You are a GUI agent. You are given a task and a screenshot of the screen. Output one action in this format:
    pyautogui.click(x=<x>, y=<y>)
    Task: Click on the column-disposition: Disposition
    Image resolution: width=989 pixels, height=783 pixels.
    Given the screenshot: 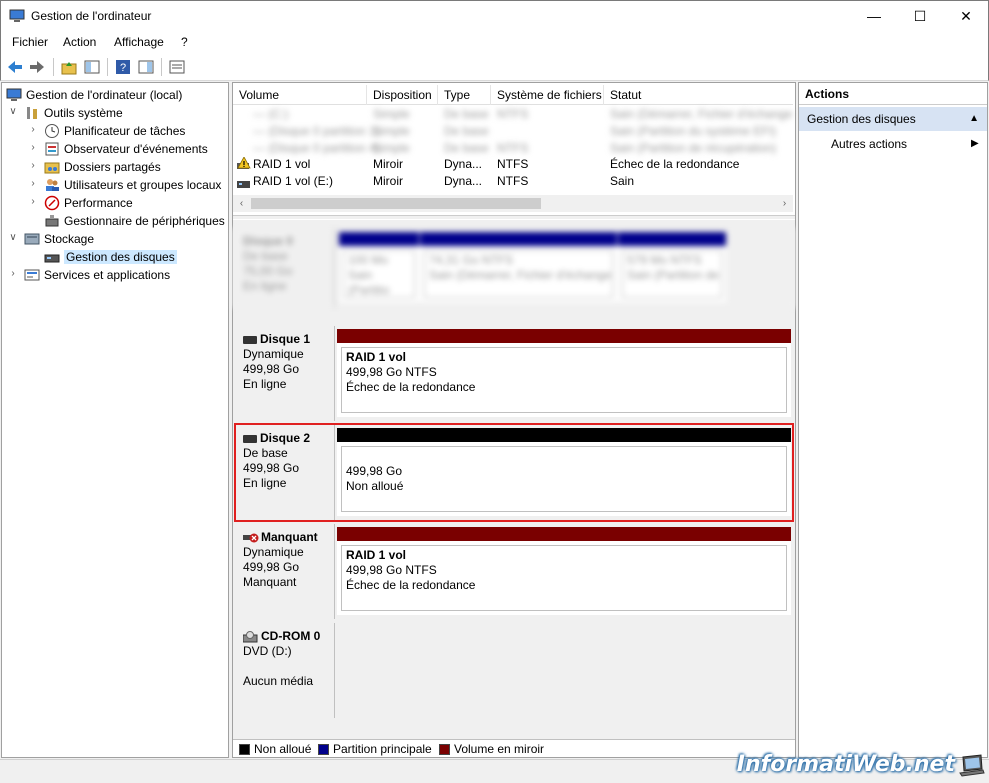 What is the action you would take?
    pyautogui.click(x=402, y=95)
    